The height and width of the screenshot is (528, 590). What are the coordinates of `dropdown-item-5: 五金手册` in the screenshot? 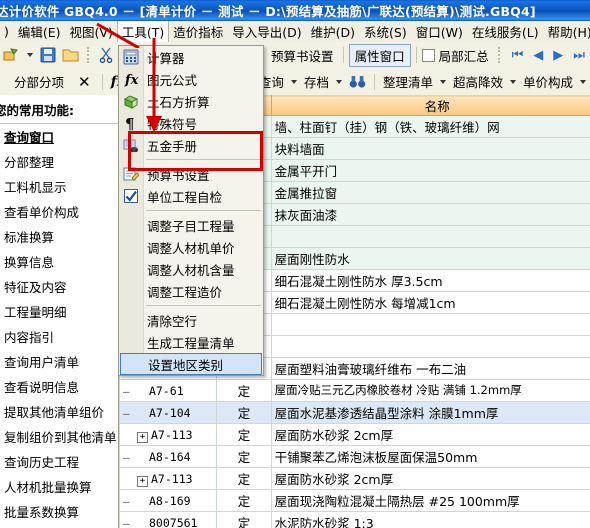 It's located at (191, 145).